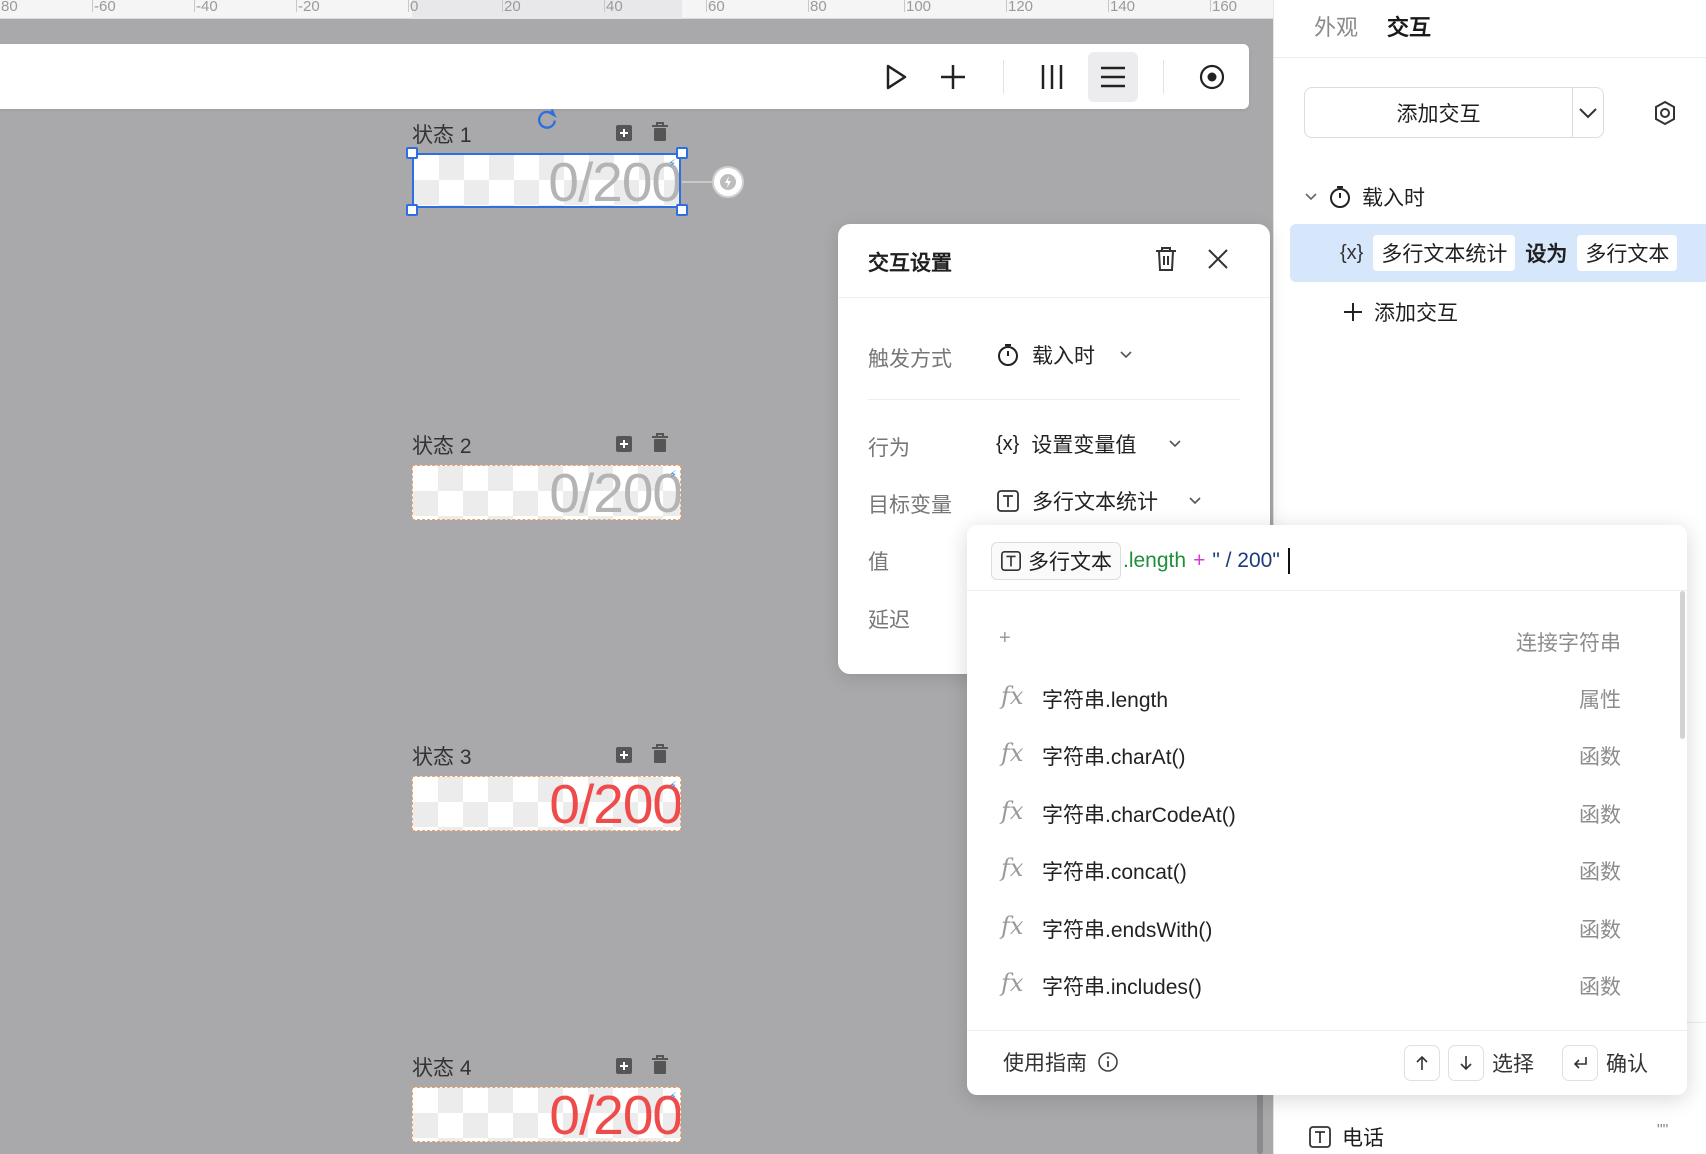 This screenshot has width=1706, height=1154. I want to click on select-hint-label: 选择, so click(1513, 1064).